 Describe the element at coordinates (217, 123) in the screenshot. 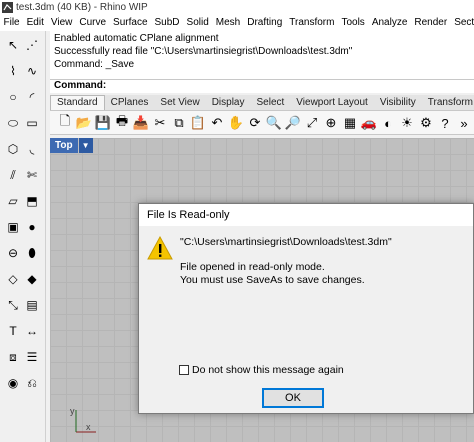

I see `undo-icon: ↶` at that location.